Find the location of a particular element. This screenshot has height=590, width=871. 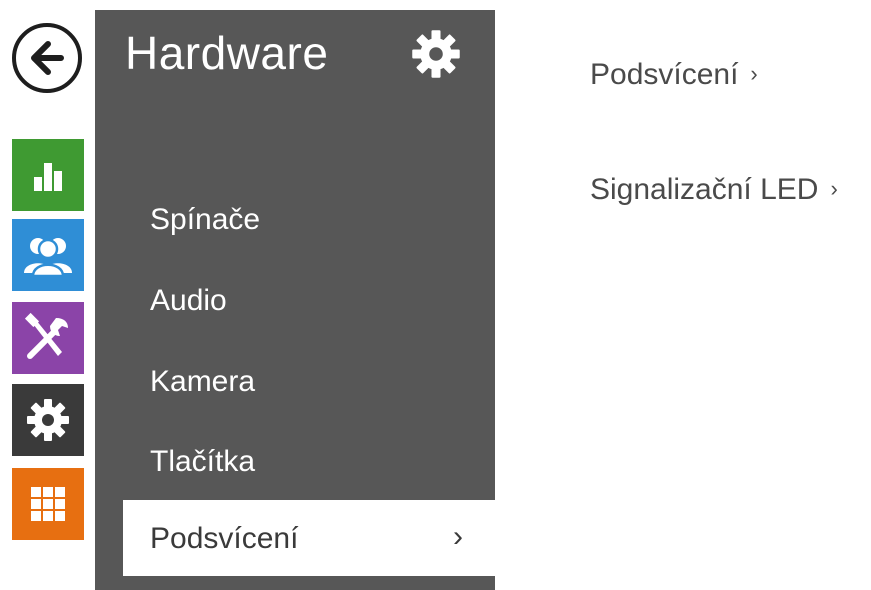

hardware-nav-button is located at coordinates (48, 420).